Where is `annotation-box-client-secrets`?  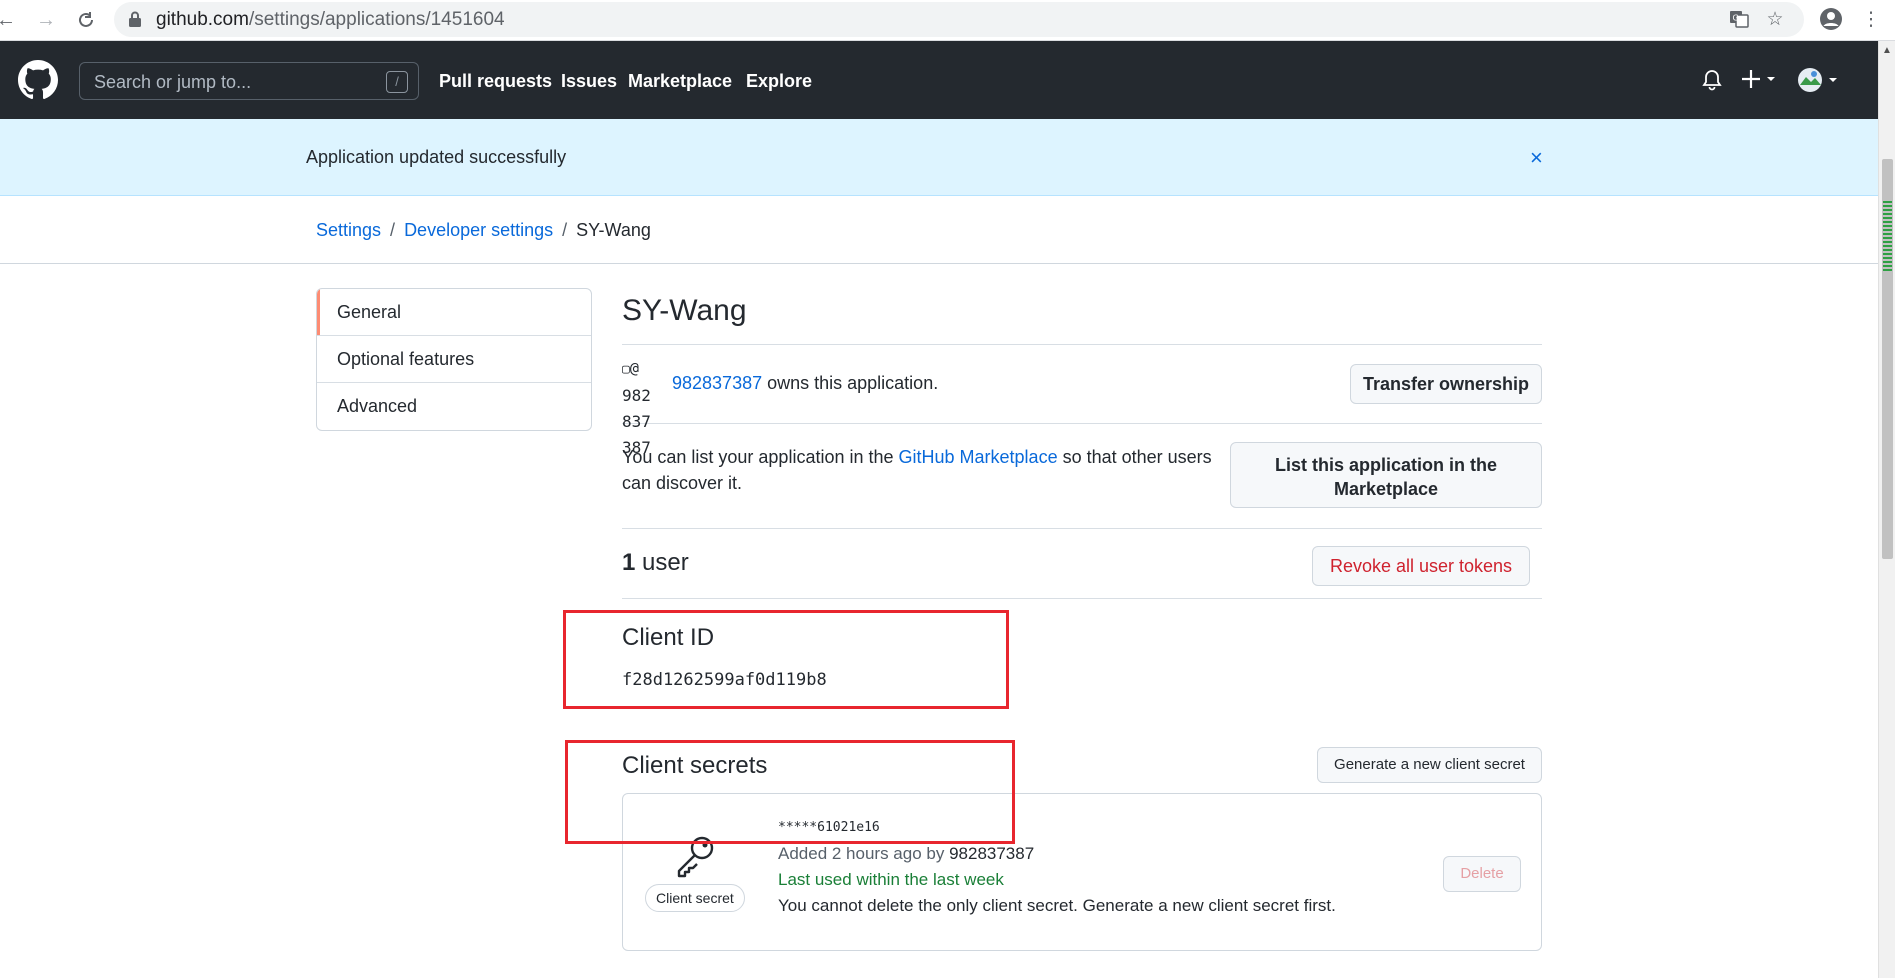 annotation-box-client-secrets is located at coordinates (790, 792).